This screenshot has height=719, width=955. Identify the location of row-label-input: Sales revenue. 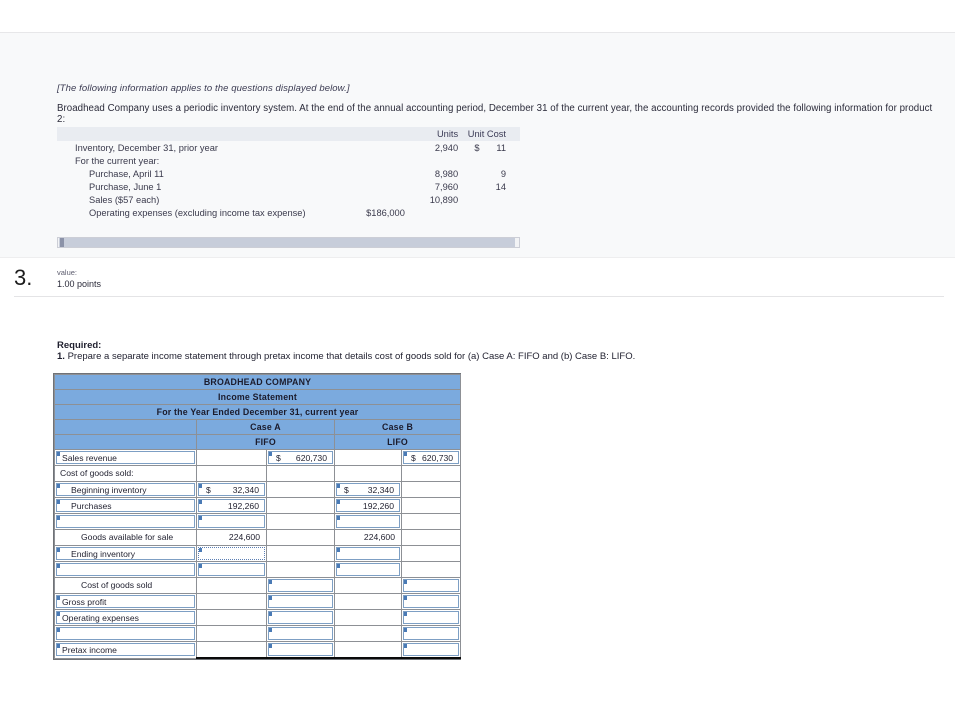
(125, 457).